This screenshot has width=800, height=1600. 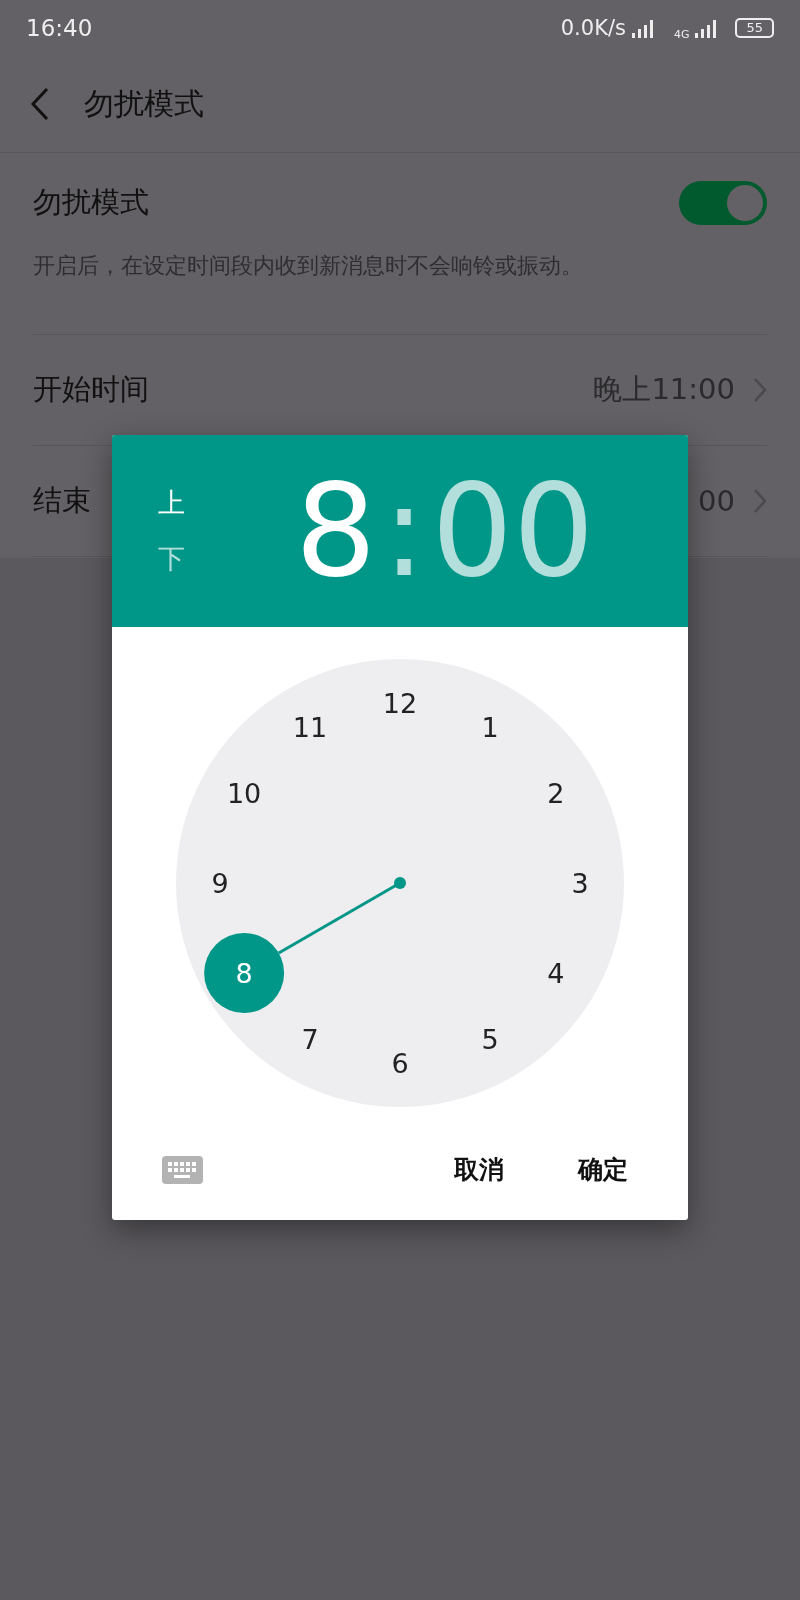 What do you see at coordinates (40, 104) in the screenshot?
I see `back-icon` at bounding box center [40, 104].